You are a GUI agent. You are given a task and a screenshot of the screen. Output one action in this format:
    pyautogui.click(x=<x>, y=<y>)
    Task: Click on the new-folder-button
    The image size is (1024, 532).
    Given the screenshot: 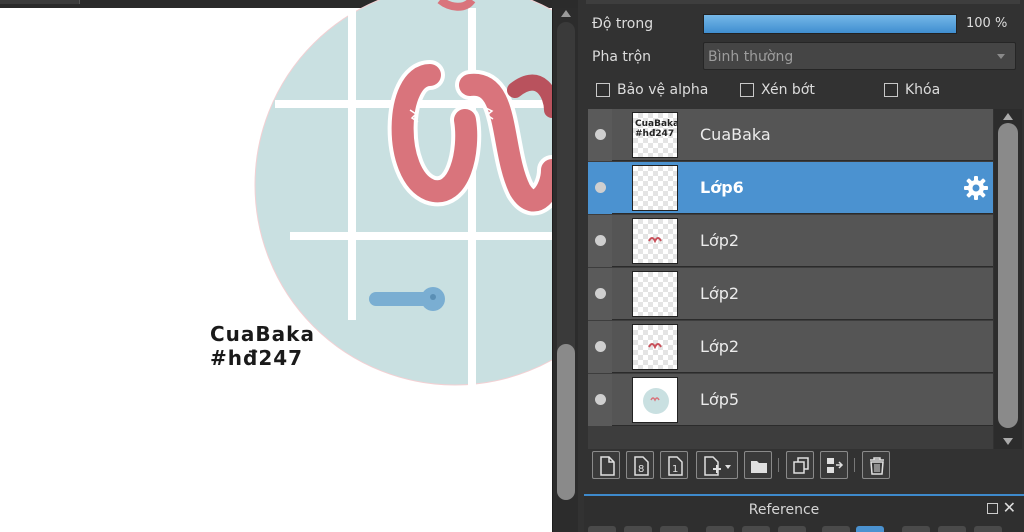 What is the action you would take?
    pyautogui.click(x=758, y=465)
    